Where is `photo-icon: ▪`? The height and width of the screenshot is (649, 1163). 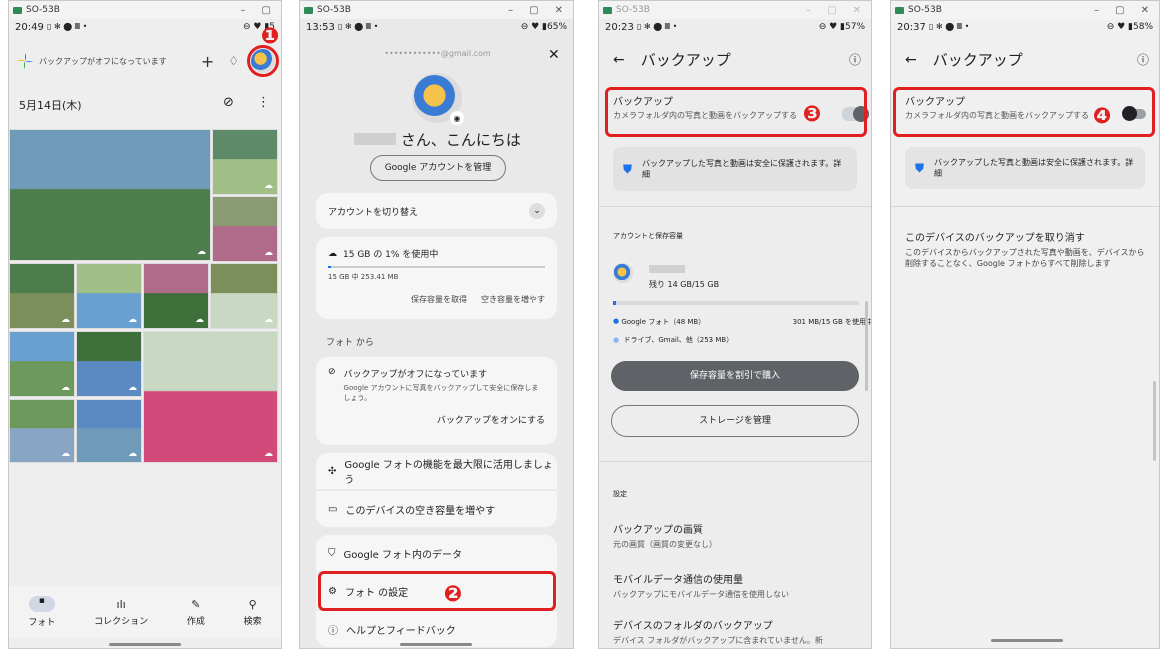
photo-icon: ▪ is located at coordinates (41, 604).